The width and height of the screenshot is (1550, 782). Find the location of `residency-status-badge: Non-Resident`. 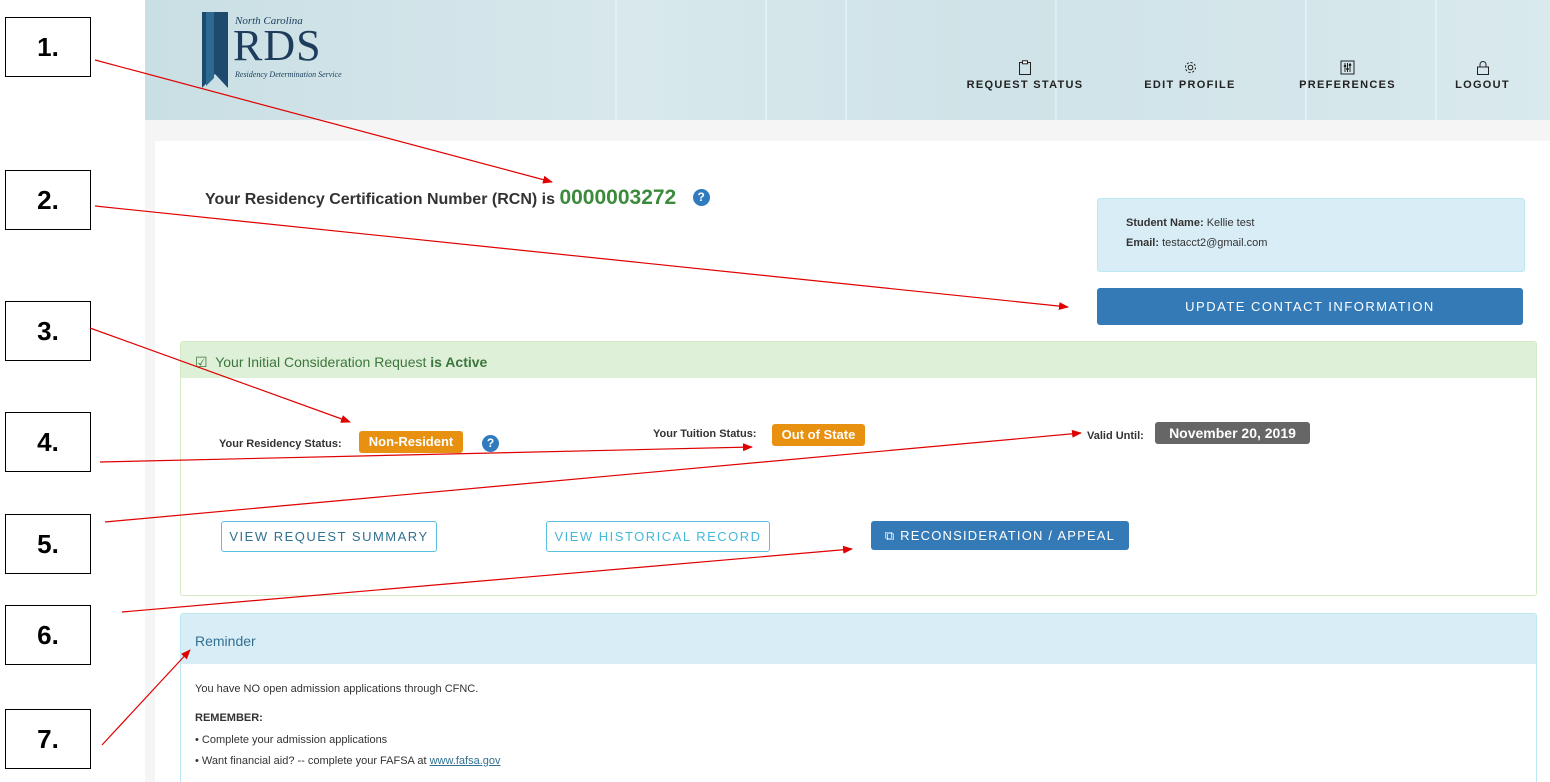

residency-status-badge: Non-Resident is located at coordinates (411, 442).